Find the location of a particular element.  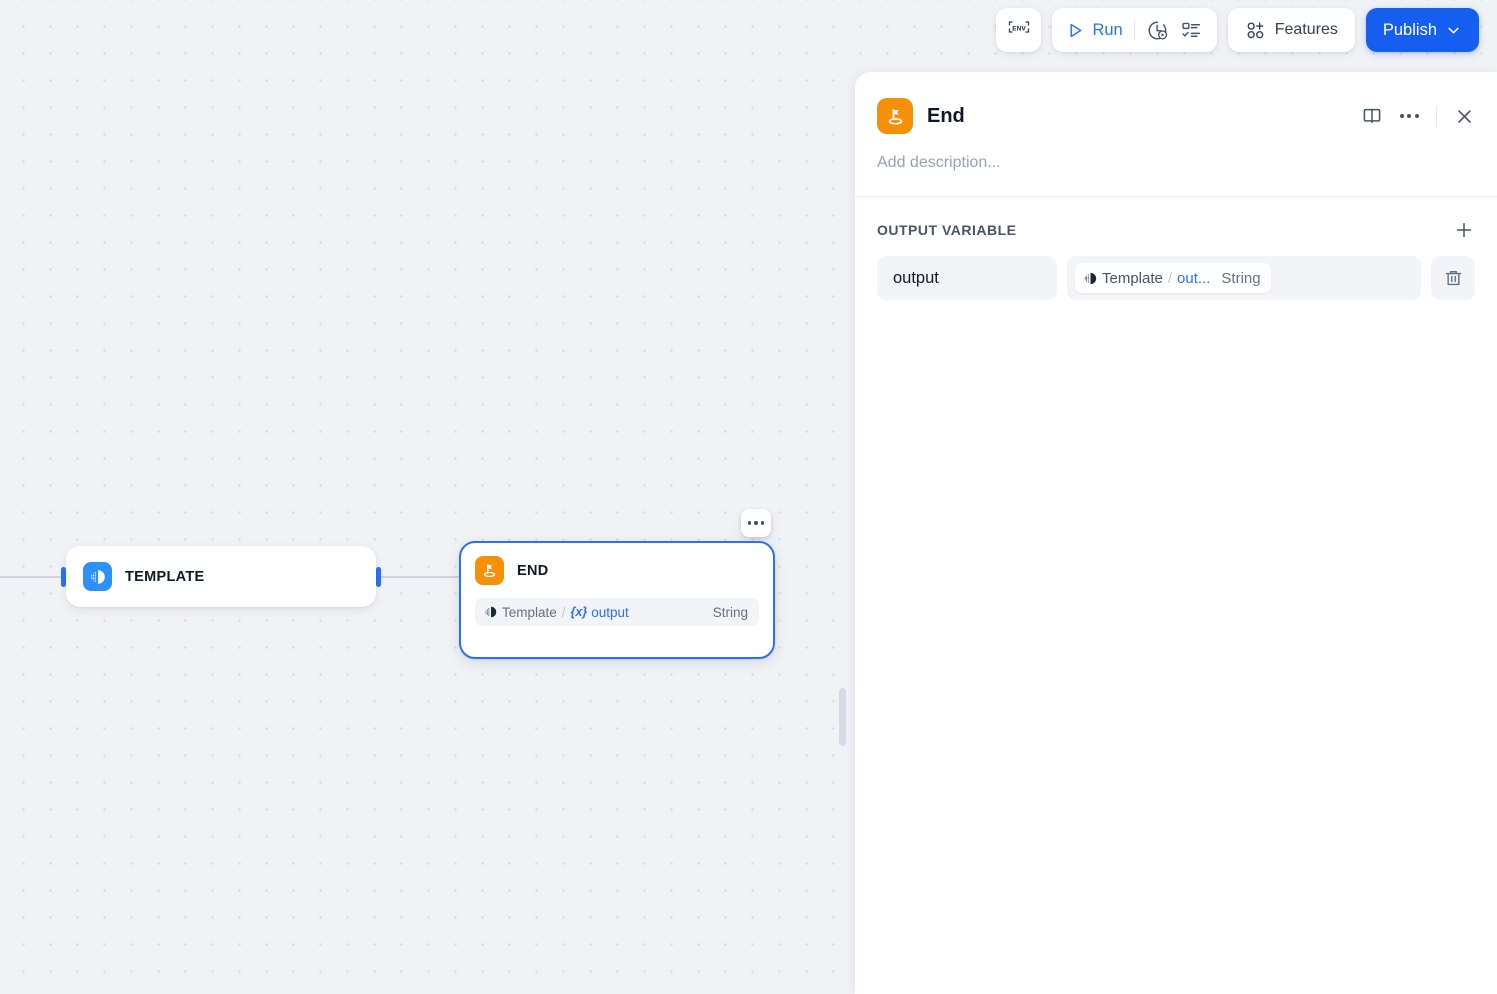

panel-header: End is located at coordinates (1176, 103).